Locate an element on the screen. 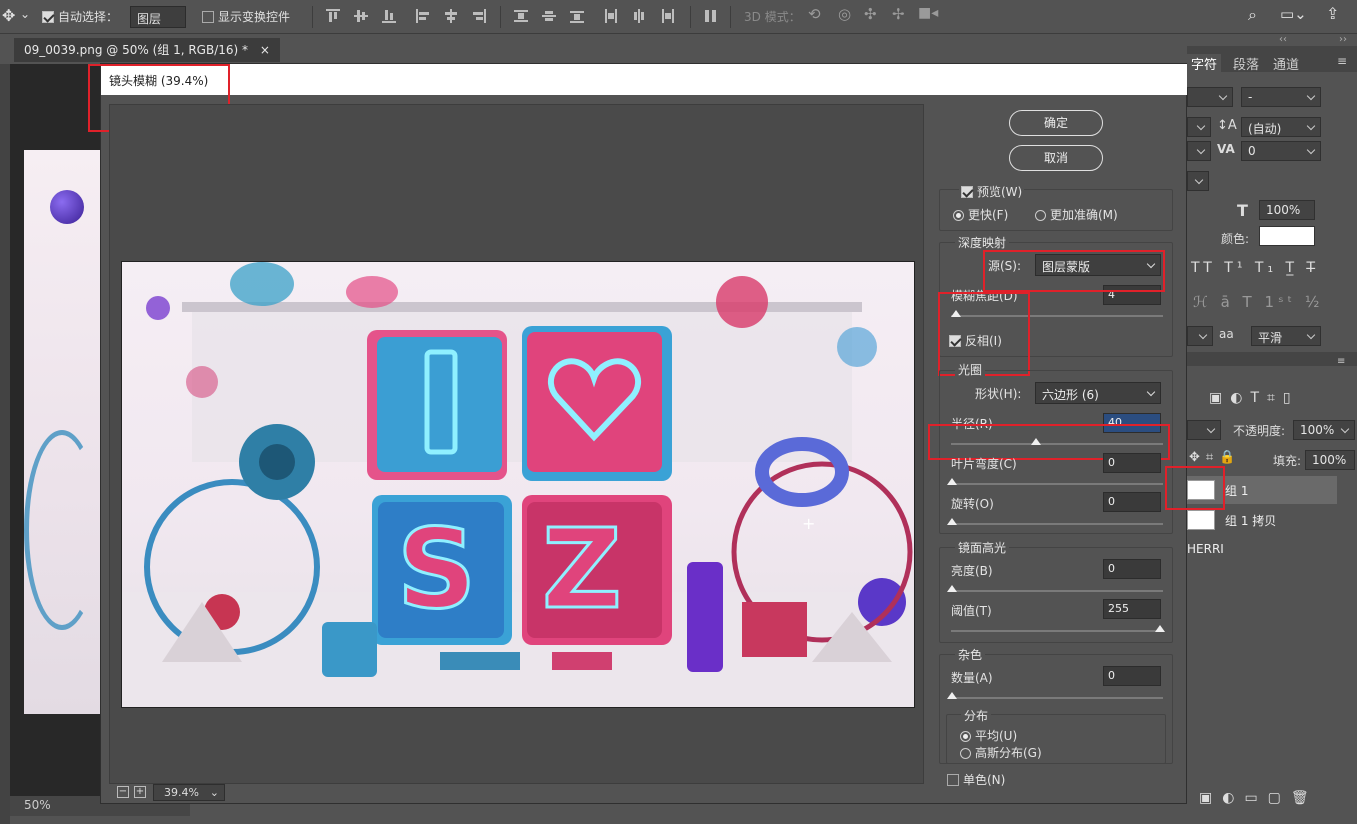 This screenshot has height=824, width=1357. align-right-icon is located at coordinates (479, 16).